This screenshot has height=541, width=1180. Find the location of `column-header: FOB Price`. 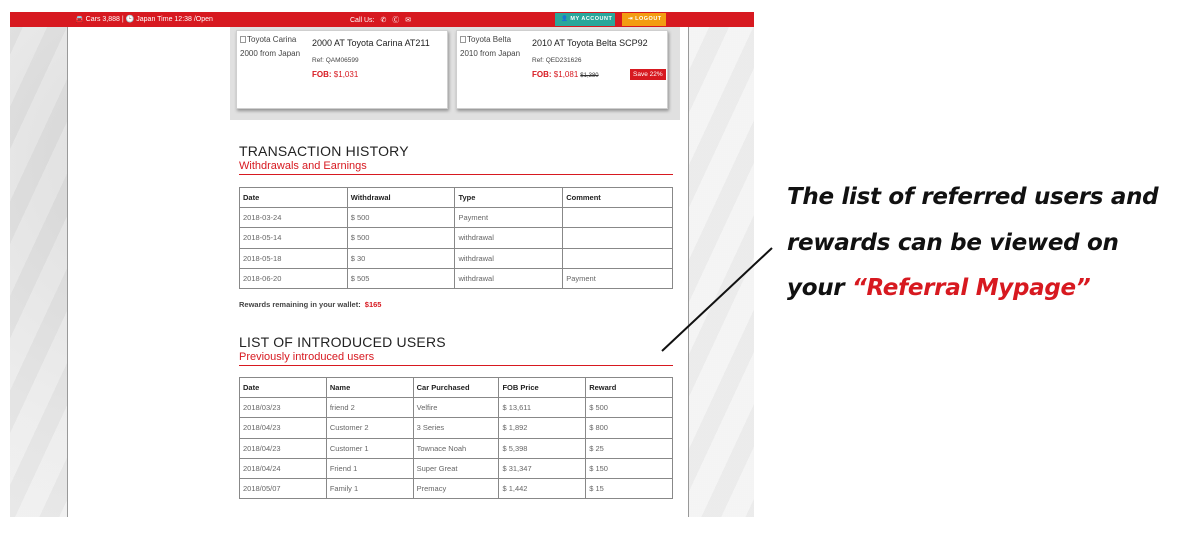

column-header: FOB Price is located at coordinates (542, 387).